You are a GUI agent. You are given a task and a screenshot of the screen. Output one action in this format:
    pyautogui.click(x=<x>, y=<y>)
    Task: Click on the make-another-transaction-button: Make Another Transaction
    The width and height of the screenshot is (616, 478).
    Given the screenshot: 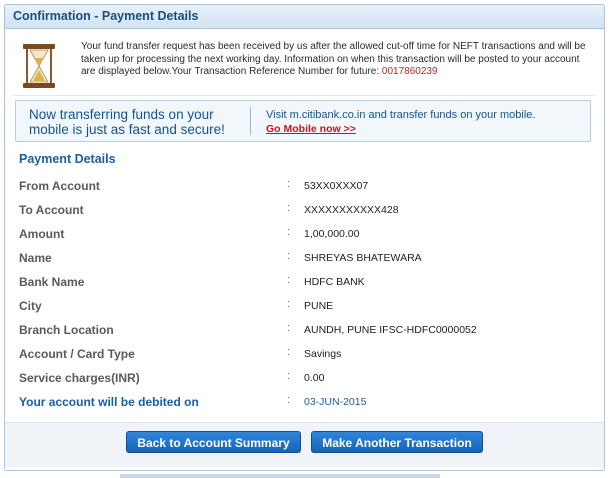 What is the action you would take?
    pyautogui.click(x=397, y=442)
    